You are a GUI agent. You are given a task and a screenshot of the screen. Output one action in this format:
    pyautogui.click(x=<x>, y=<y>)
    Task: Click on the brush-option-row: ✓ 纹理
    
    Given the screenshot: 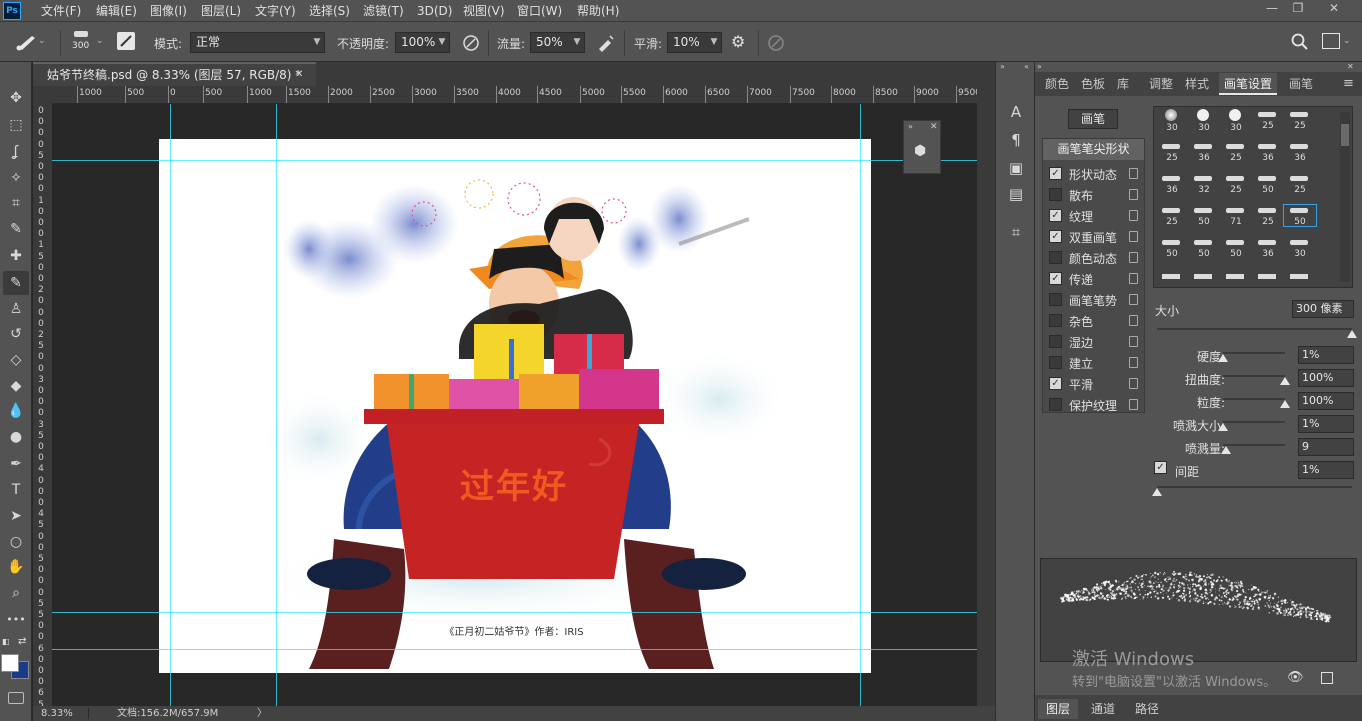 What is the action you would take?
    pyautogui.click(x=1093, y=216)
    